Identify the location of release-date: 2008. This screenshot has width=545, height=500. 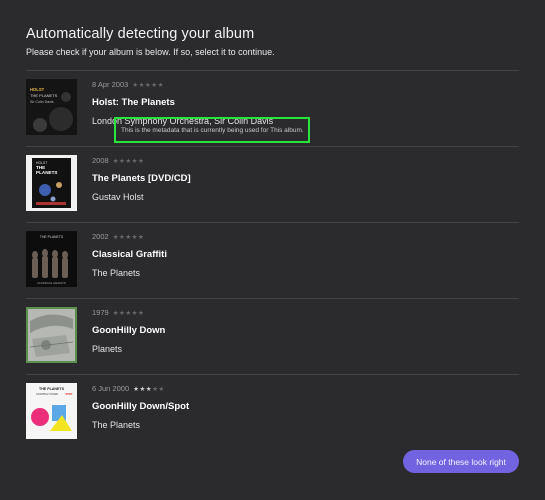
(100, 160).